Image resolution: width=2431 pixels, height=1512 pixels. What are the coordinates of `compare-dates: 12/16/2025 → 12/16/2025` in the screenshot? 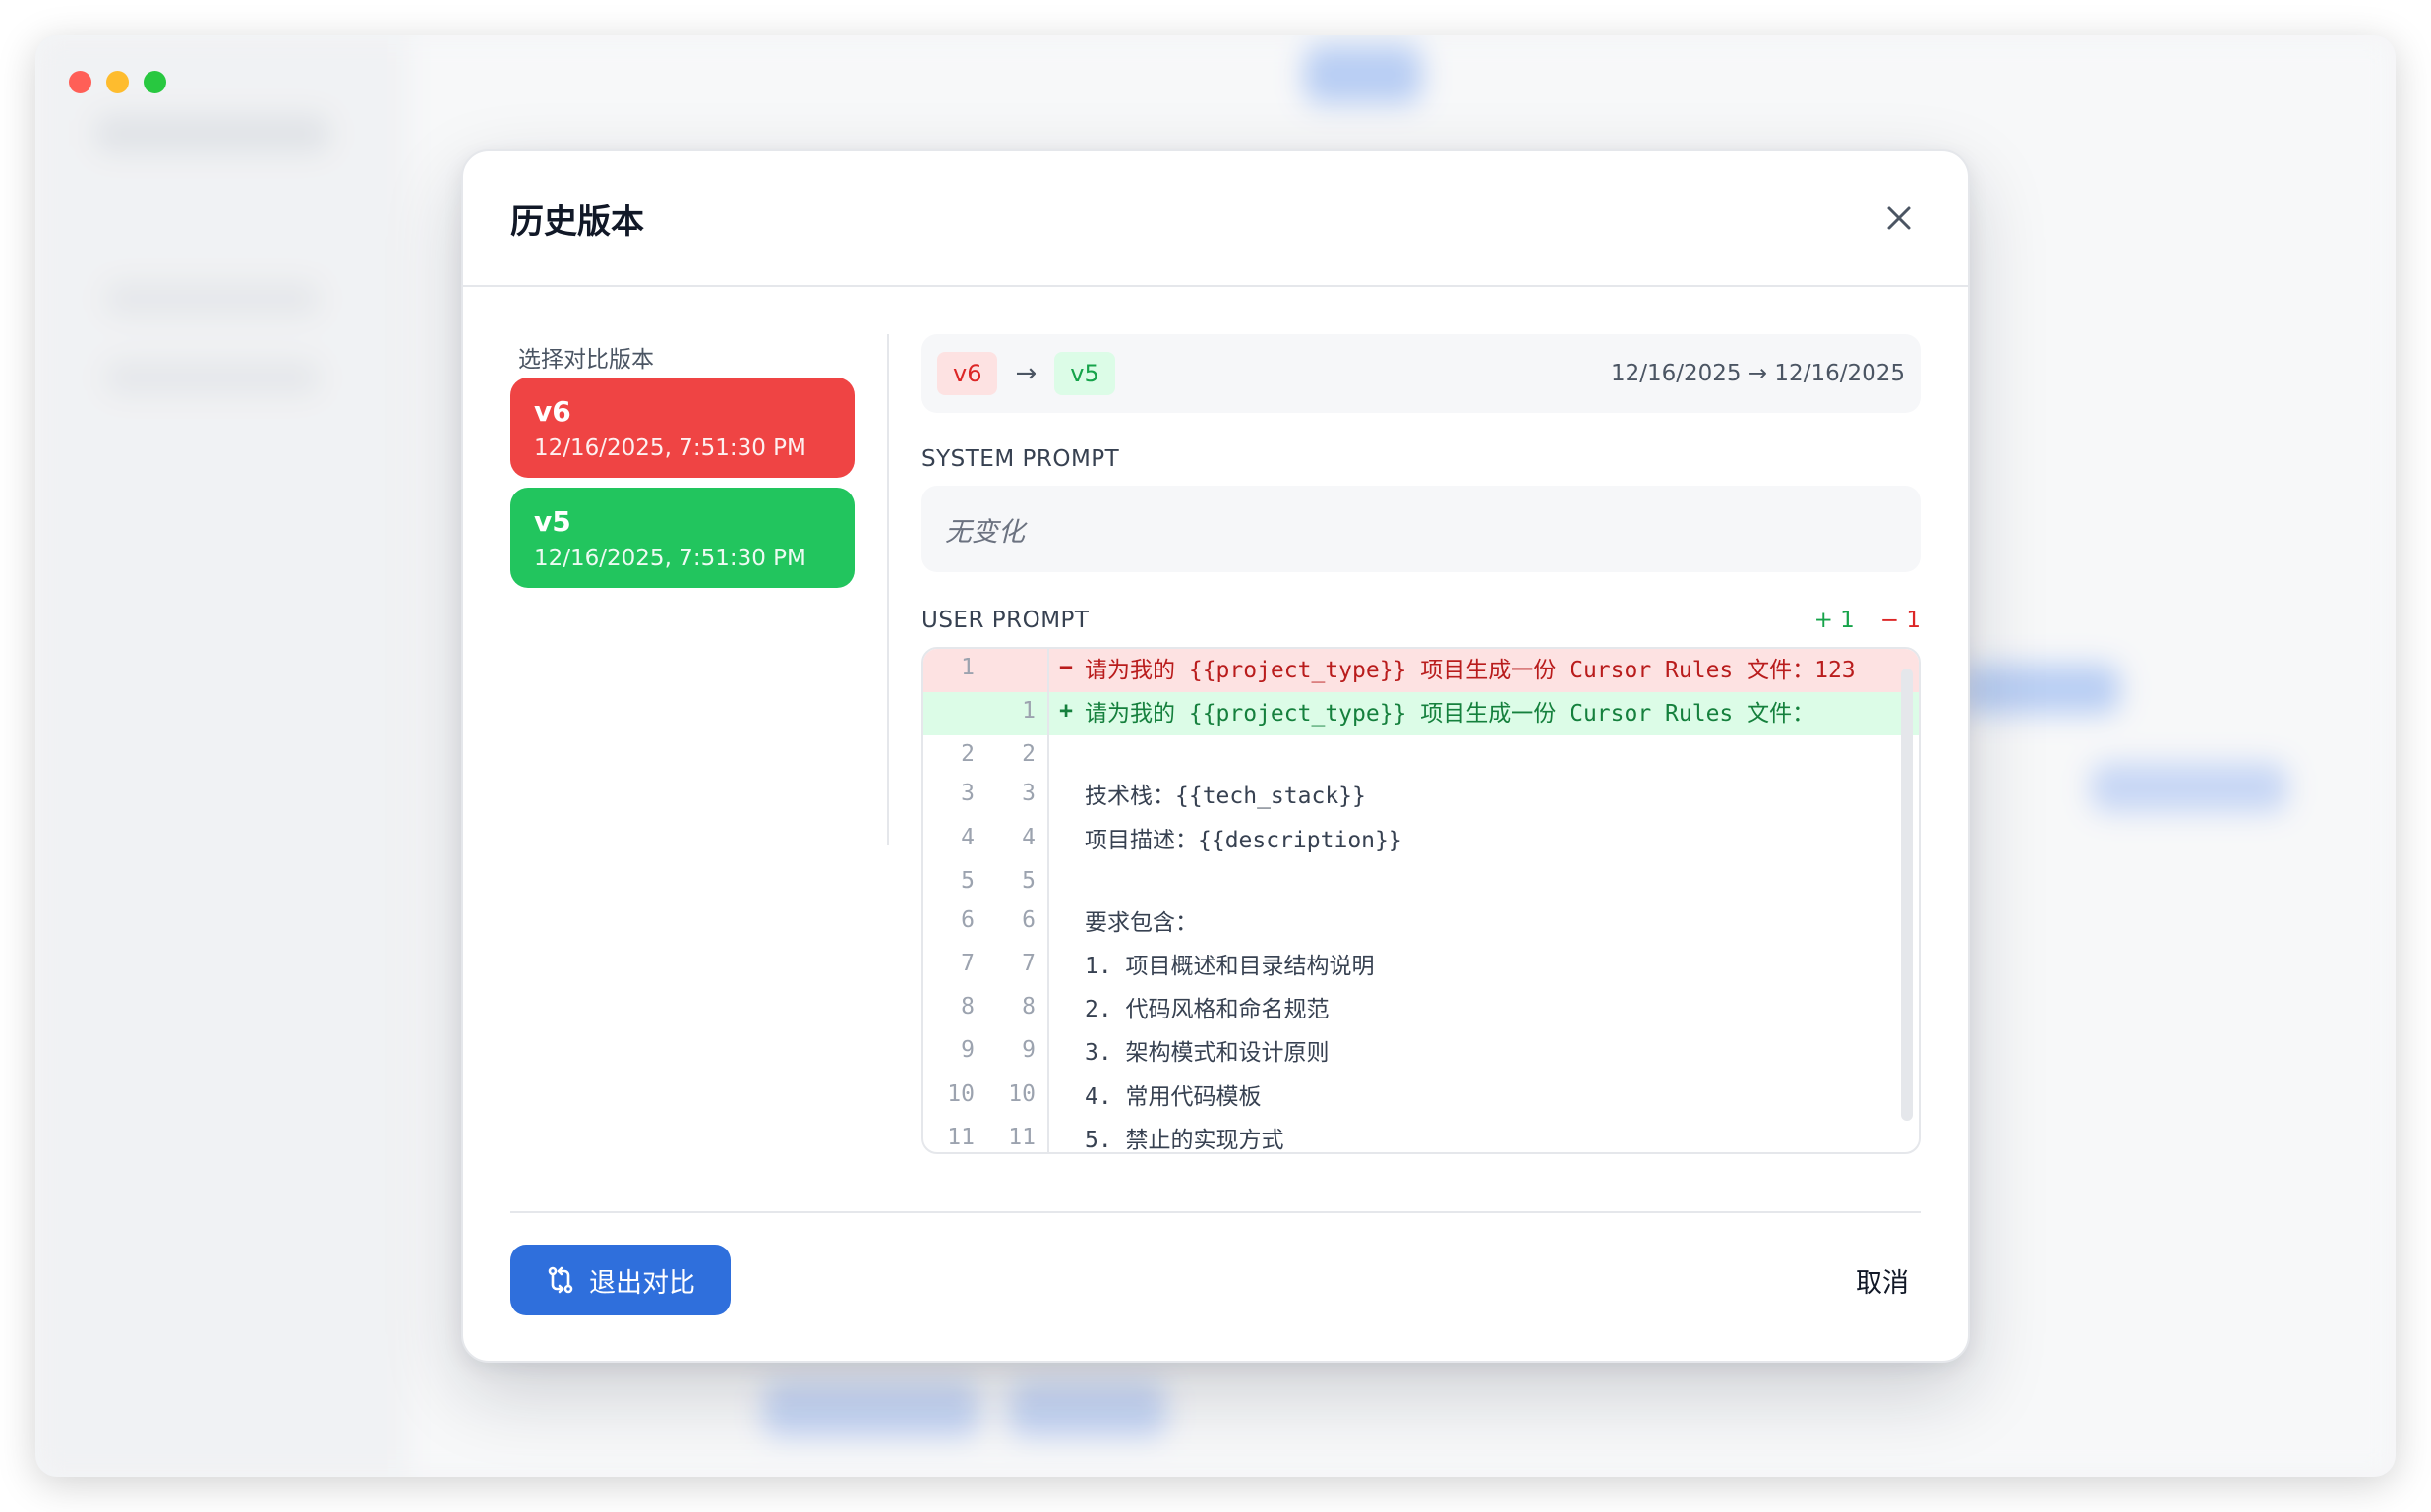 It's located at (1758, 373).